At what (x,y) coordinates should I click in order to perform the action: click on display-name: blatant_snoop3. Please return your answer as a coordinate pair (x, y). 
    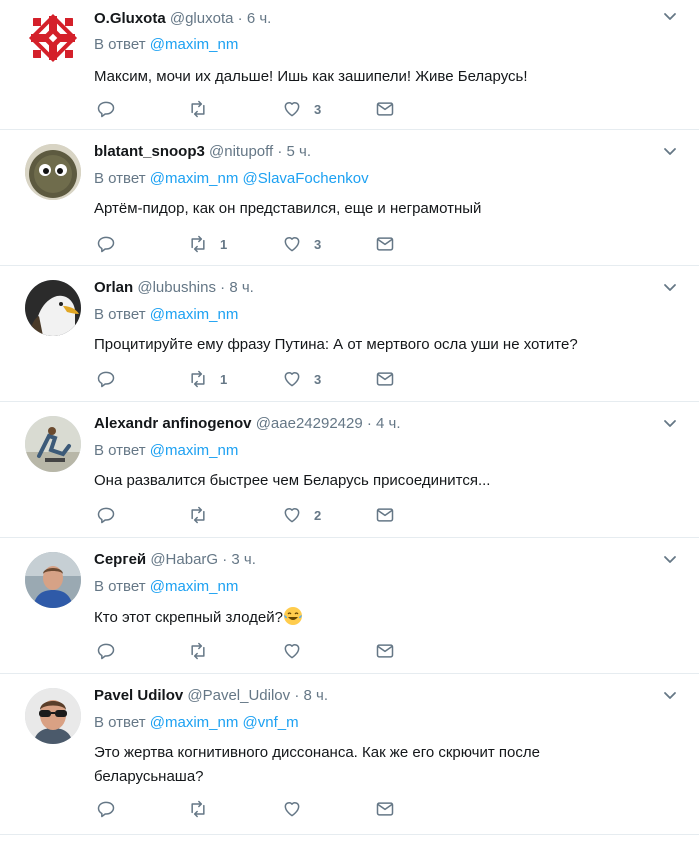
    Looking at the image, I should click on (149, 151).